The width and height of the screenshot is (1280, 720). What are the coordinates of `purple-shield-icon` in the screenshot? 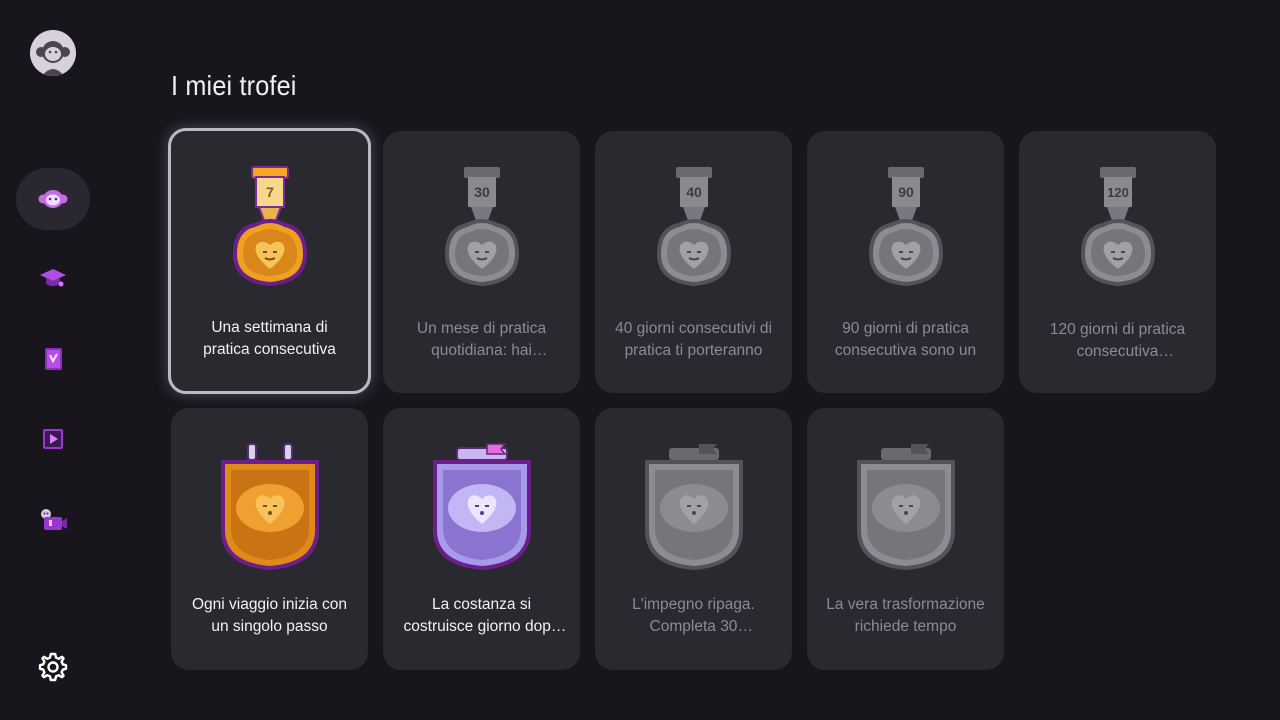 It's located at (481, 507).